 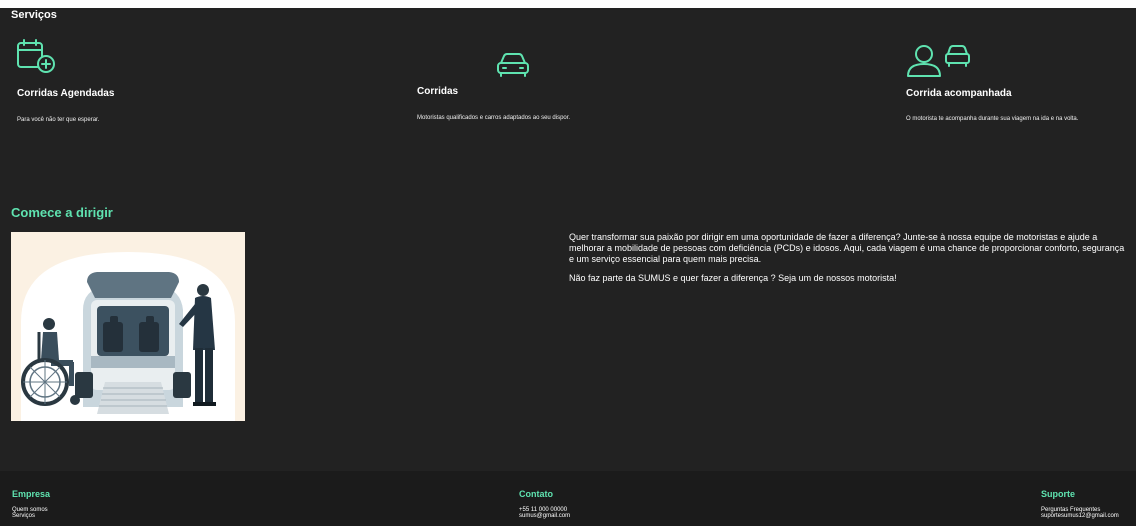 I want to click on footer-link-servicos: Serviços, so click(x=31, y=516).